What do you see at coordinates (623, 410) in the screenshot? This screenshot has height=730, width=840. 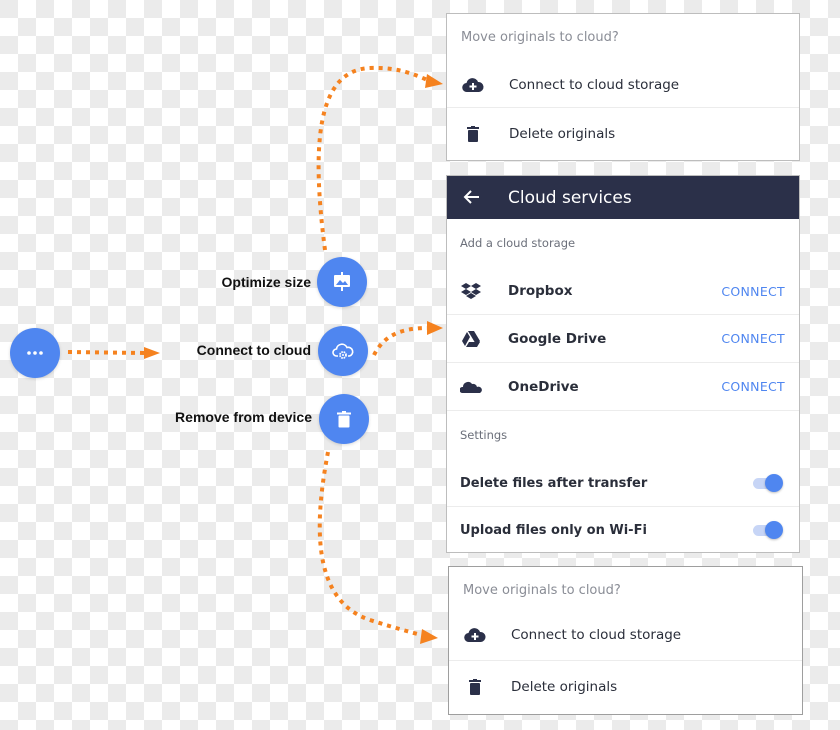 I see `divider` at bounding box center [623, 410].